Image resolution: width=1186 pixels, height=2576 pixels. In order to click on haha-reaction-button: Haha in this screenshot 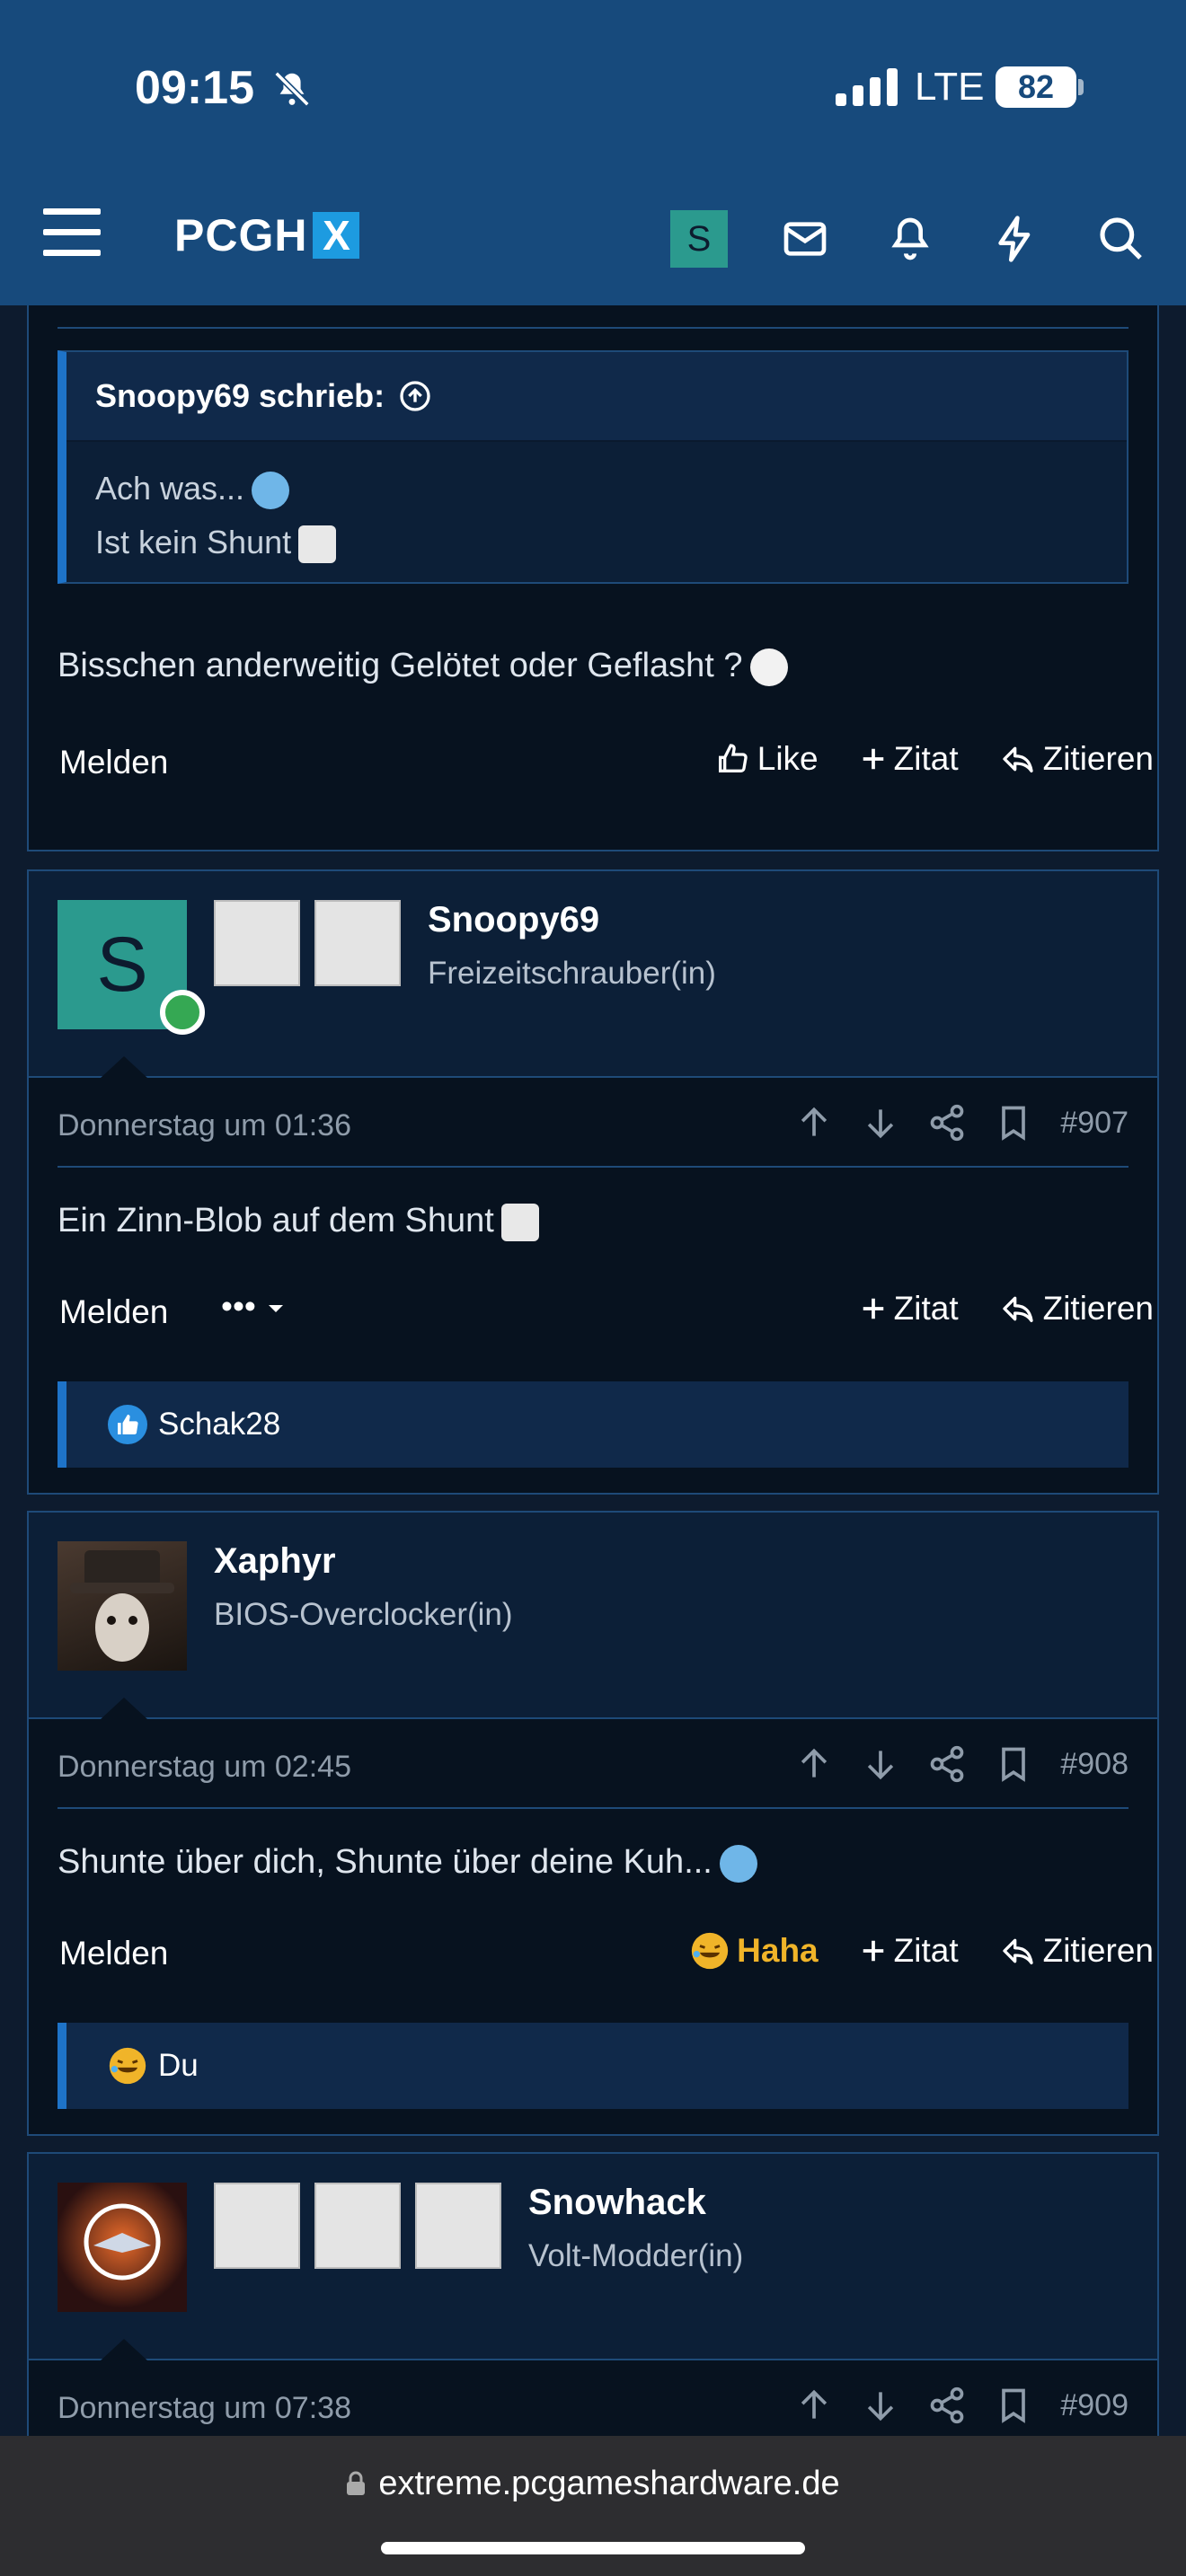, I will do `click(754, 1951)`.